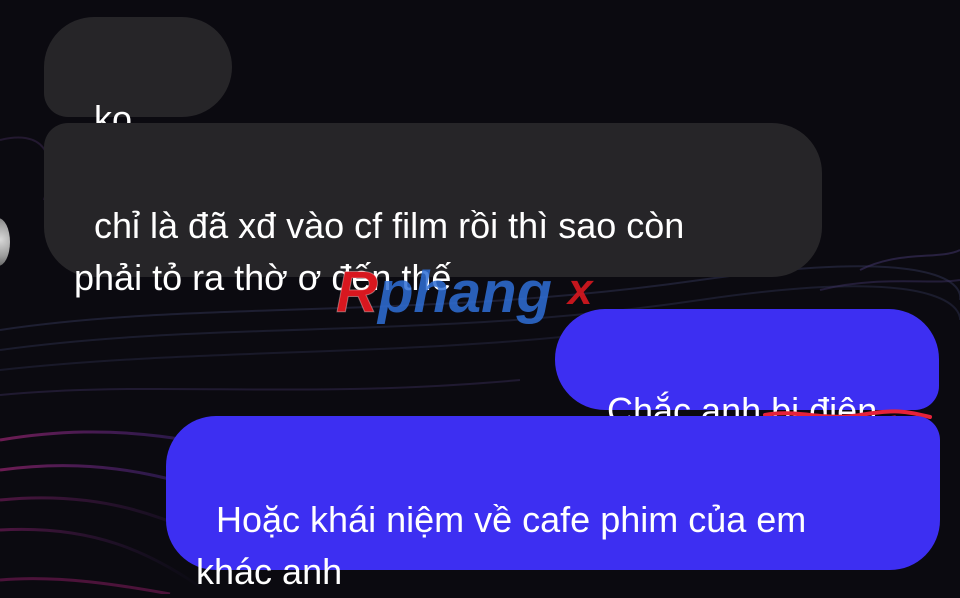 This screenshot has width=960, height=598. I want to click on incoming-message-bubble: ko hẳn, so click(138, 104).